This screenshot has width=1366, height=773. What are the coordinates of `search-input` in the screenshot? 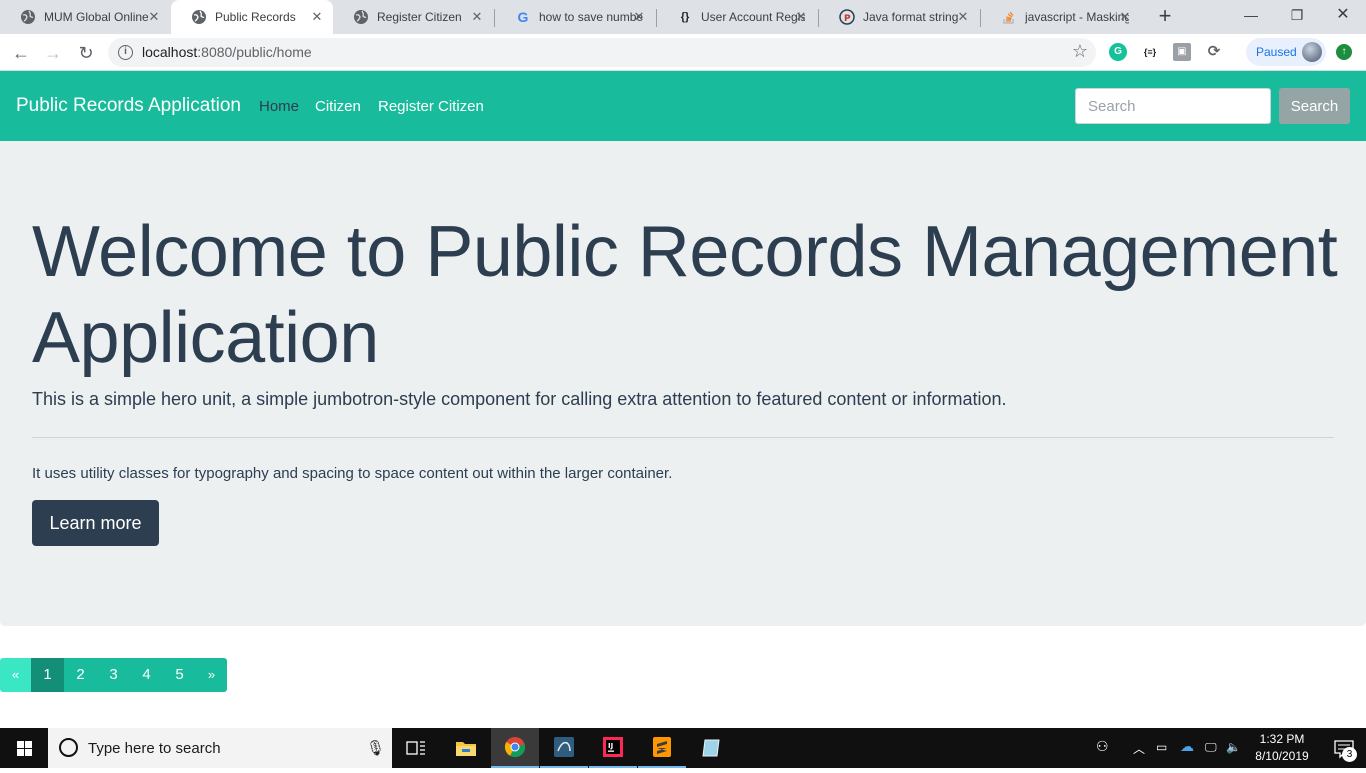 It's located at (1173, 106).